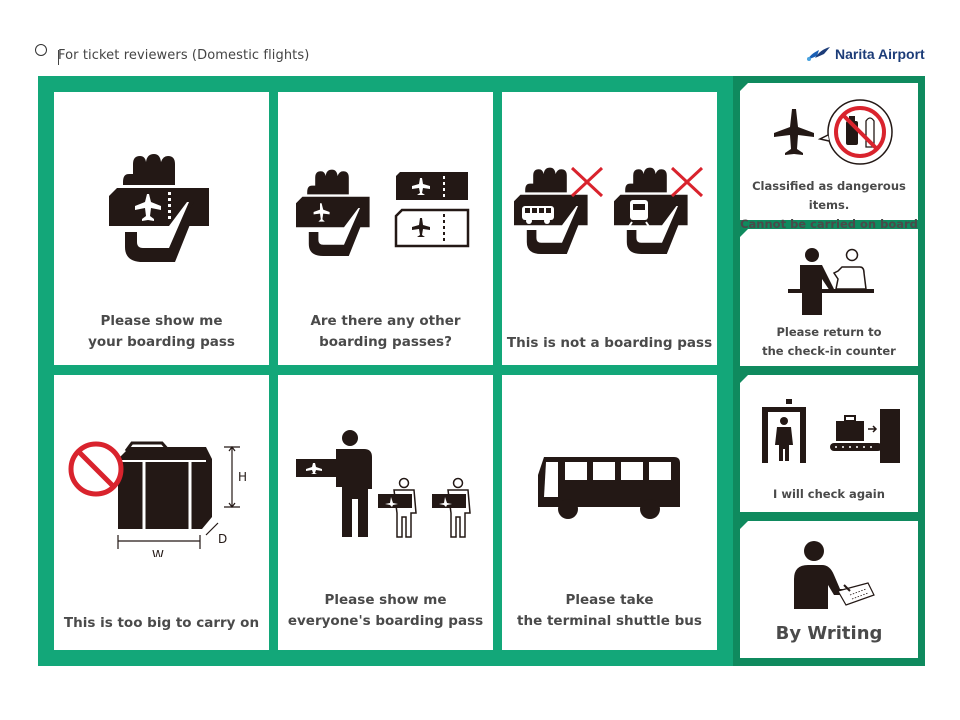  I want to click on panel-caption: This is not a boarding pass, so click(609, 343).